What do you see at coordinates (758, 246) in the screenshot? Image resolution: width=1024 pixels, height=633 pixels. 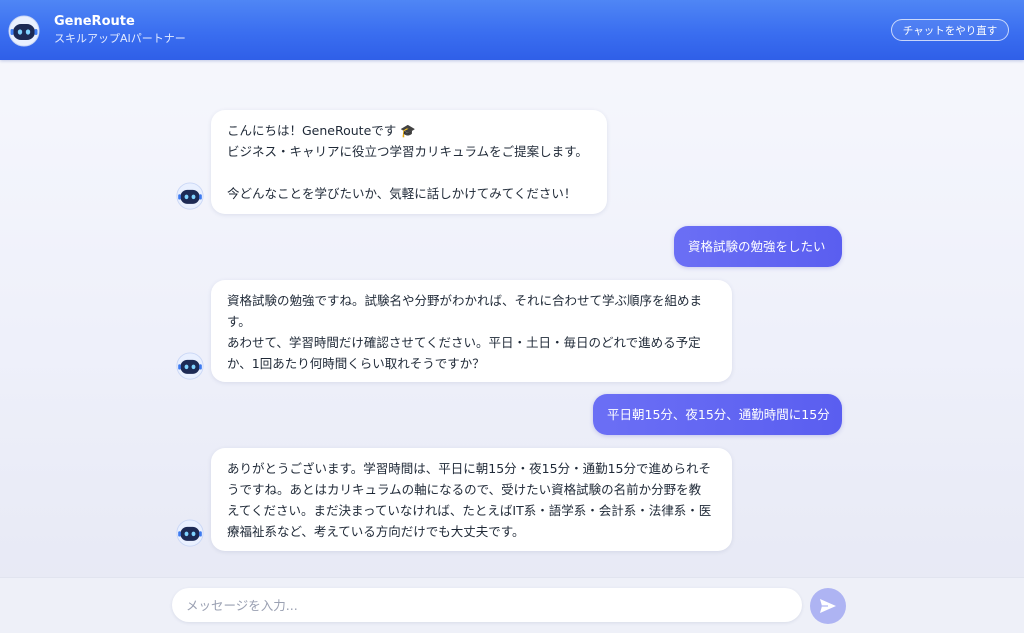 I see `user-message: 資格試験の勉強をしたい` at bounding box center [758, 246].